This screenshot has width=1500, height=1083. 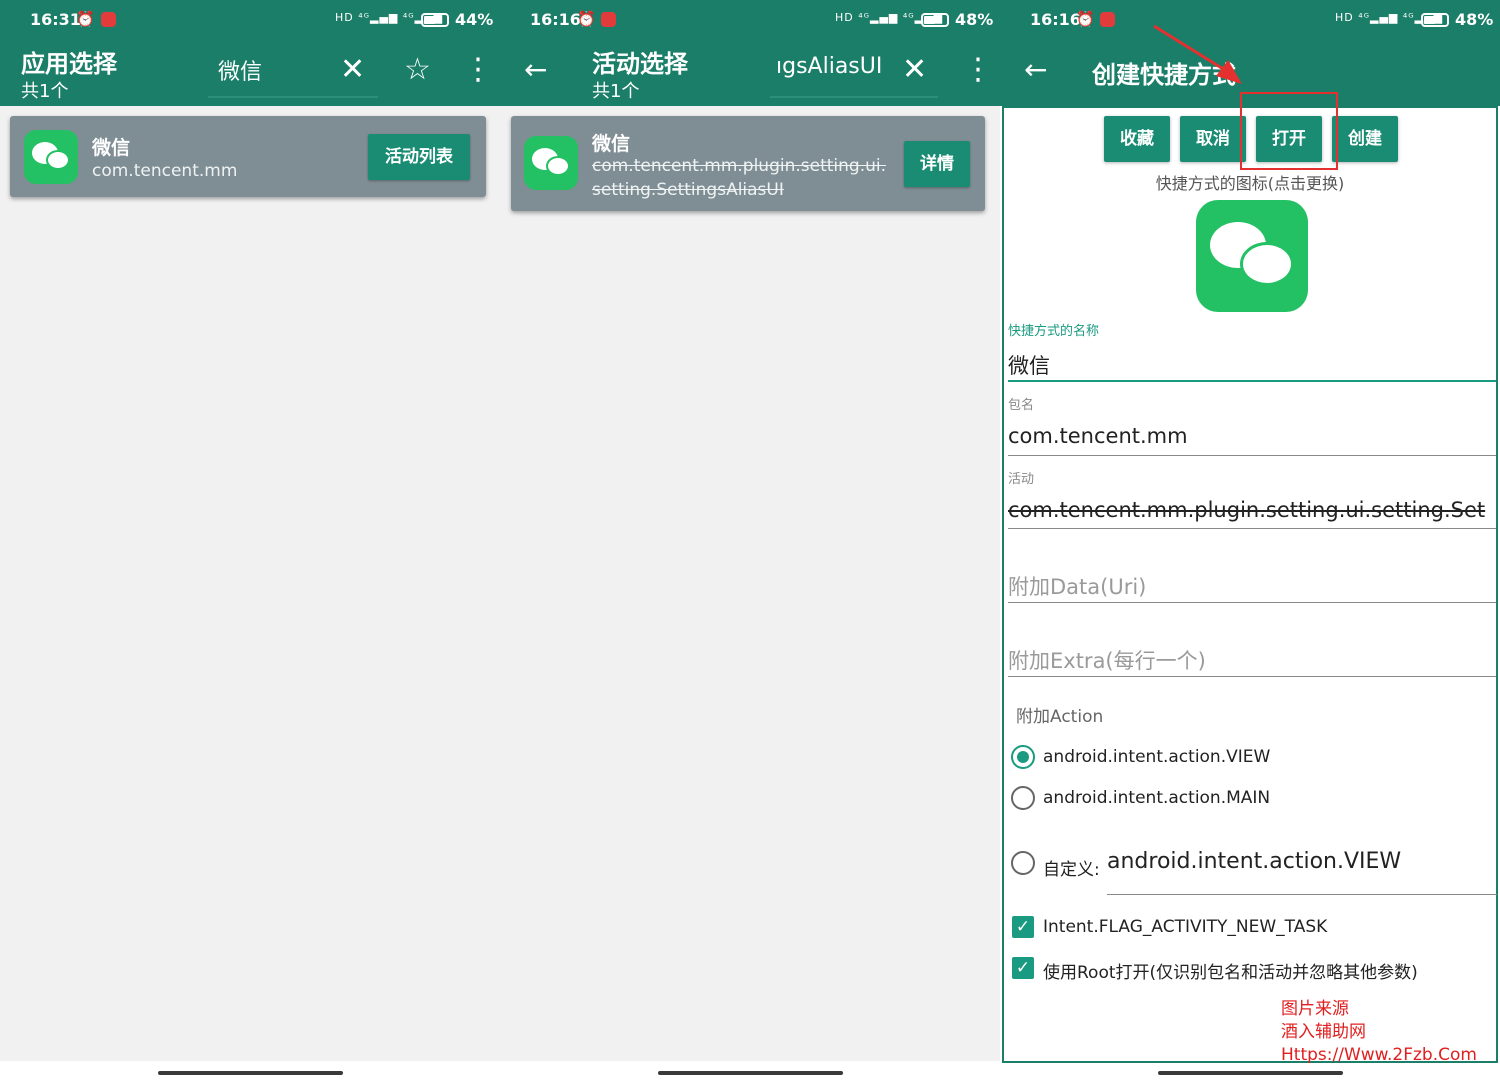 I want to click on data-uri-field: 附加Data(Uri), so click(x=1077, y=586).